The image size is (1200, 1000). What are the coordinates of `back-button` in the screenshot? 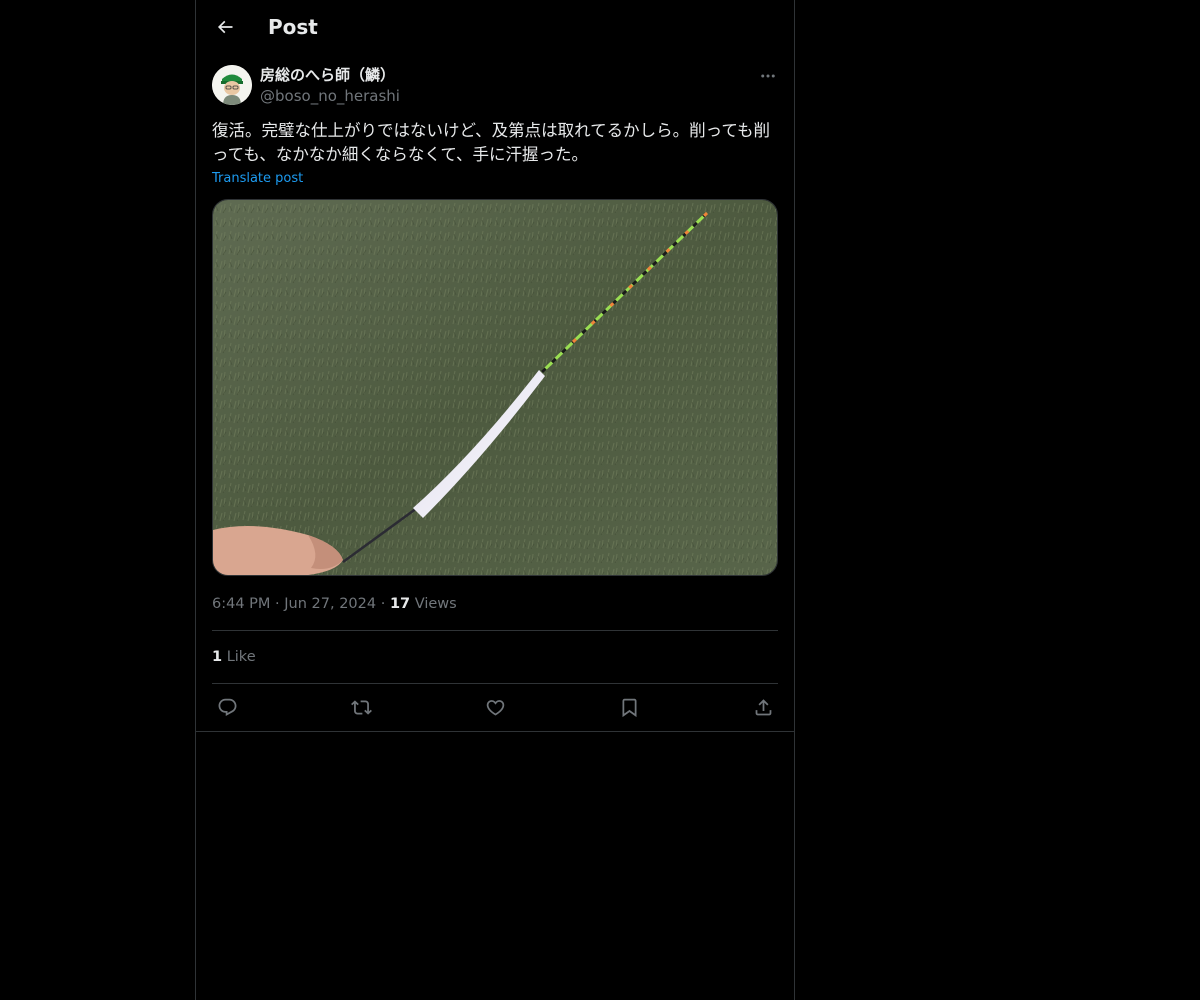 It's located at (225, 27).